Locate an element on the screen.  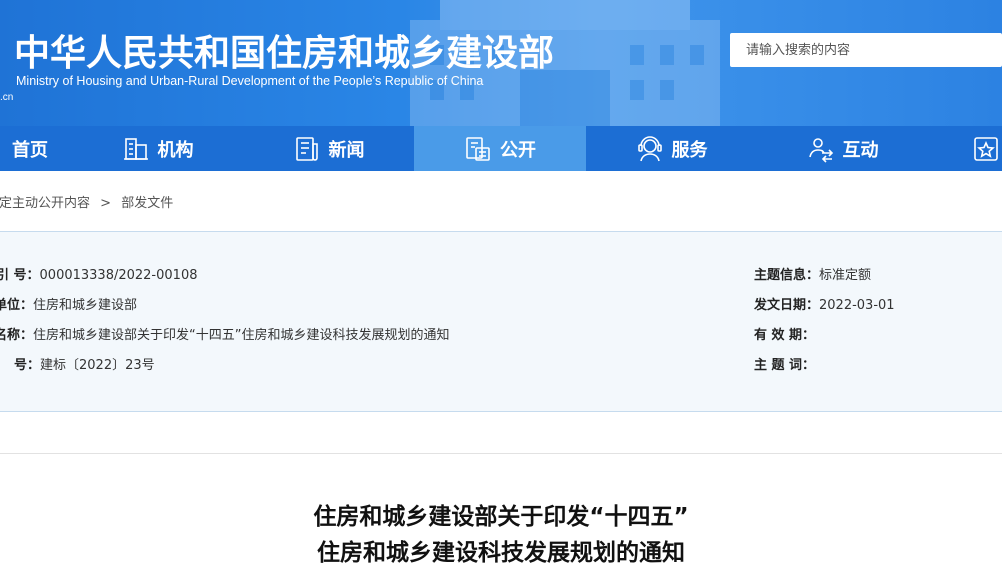
nav-item-label: 机构 is located at coordinates (175, 150).